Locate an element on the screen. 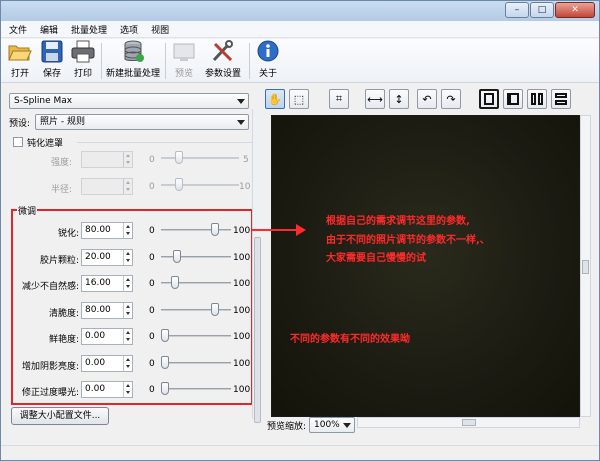 The image size is (600, 461). film-grain-max: 100 is located at coordinates (242, 258).